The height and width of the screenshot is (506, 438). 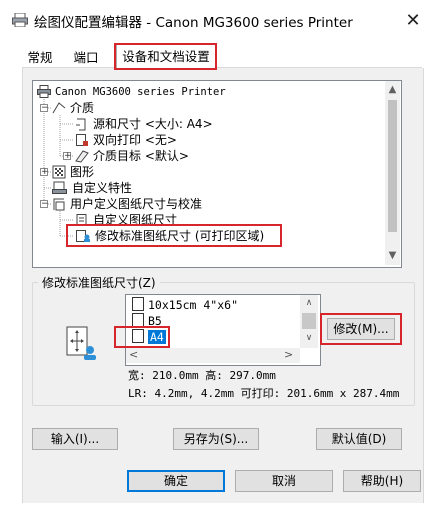 I want to click on media-destination-icon, so click(x=82, y=156).